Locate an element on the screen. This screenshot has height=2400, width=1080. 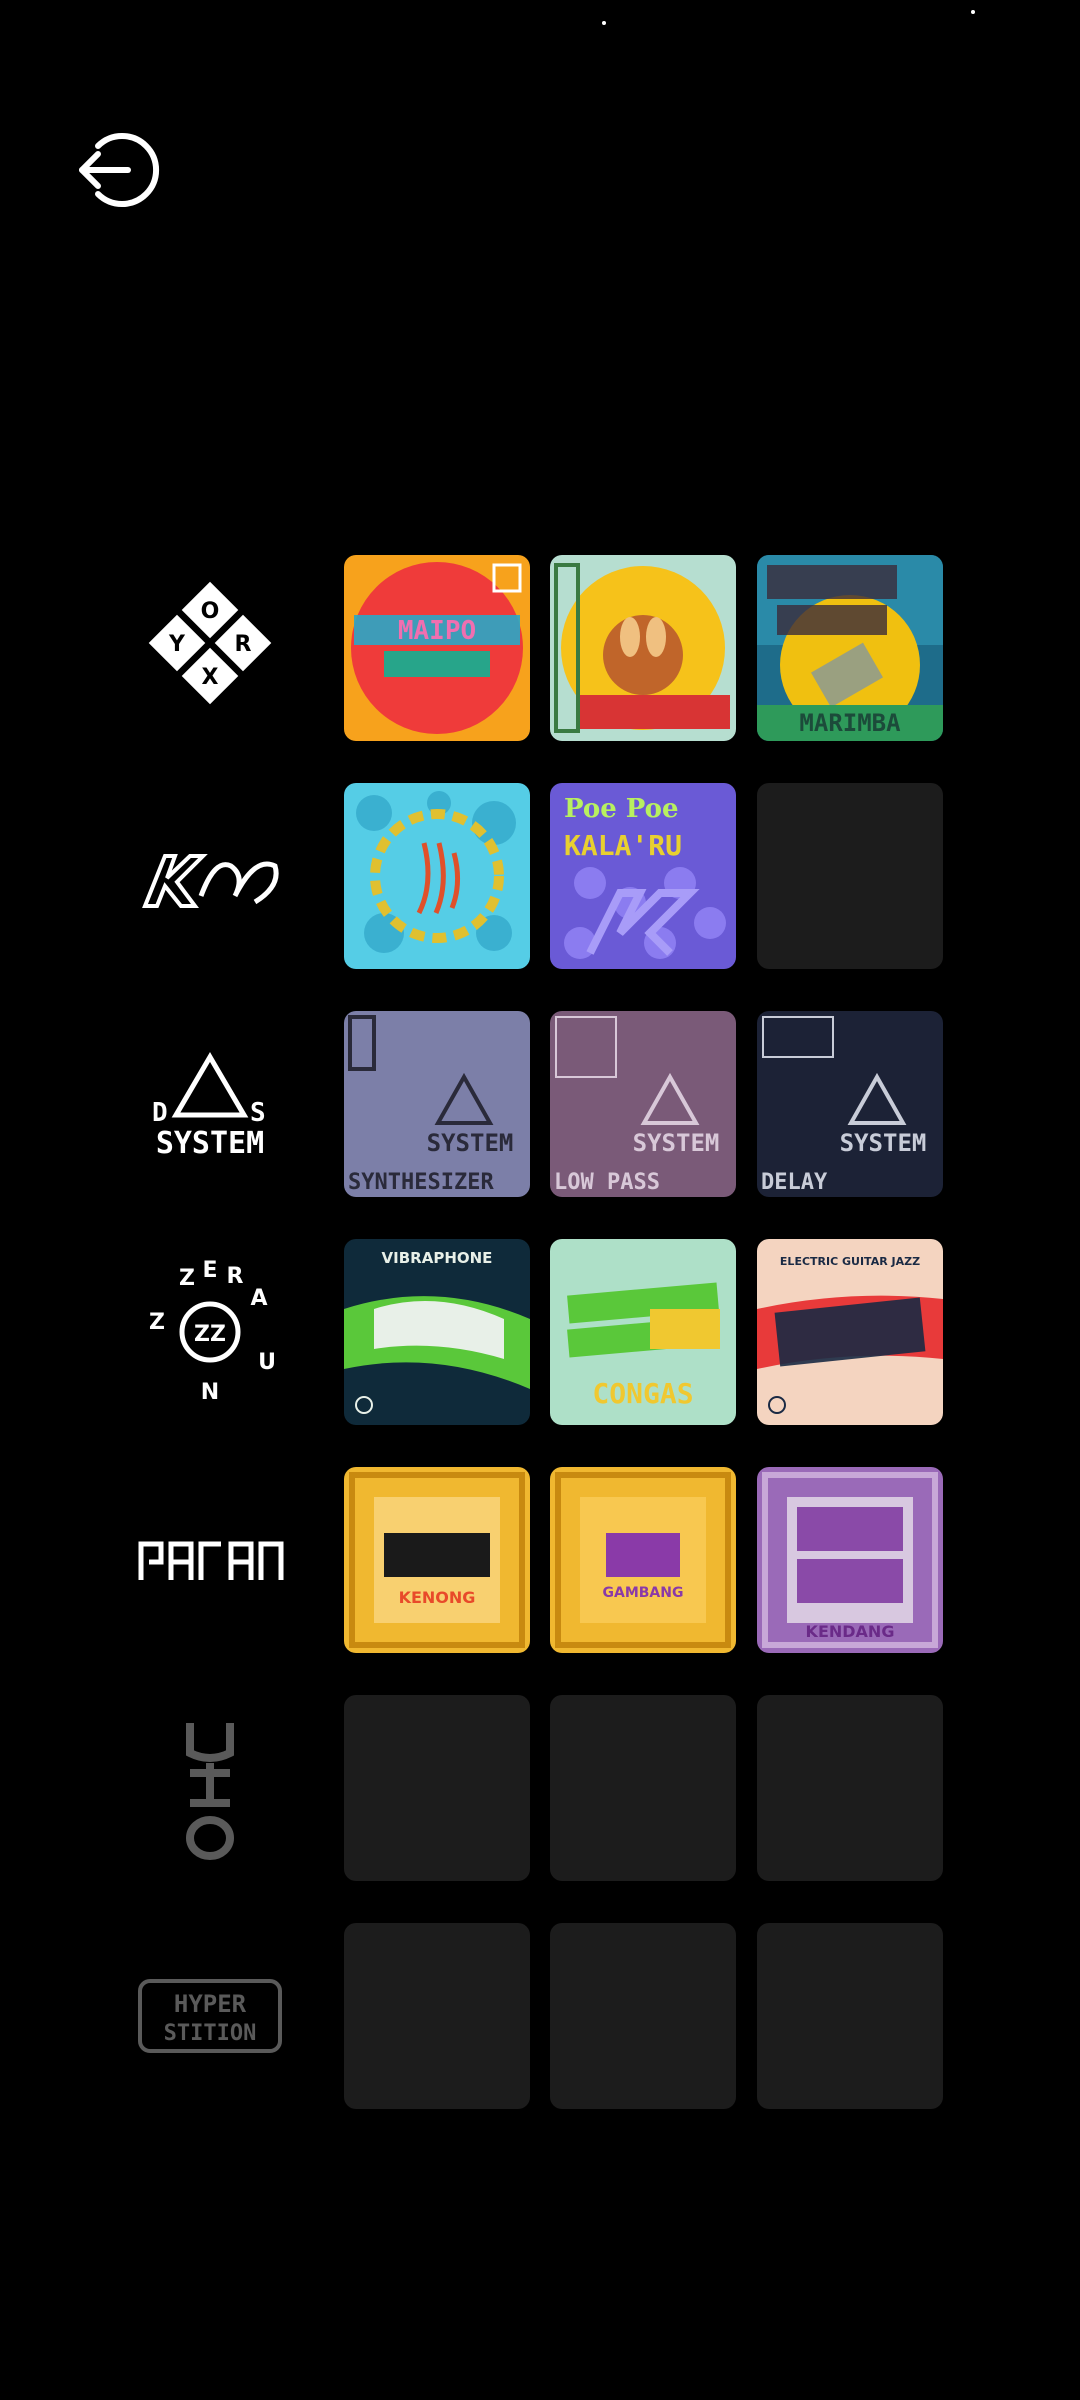
logout-arrow-icon is located at coordinates (119, 170).